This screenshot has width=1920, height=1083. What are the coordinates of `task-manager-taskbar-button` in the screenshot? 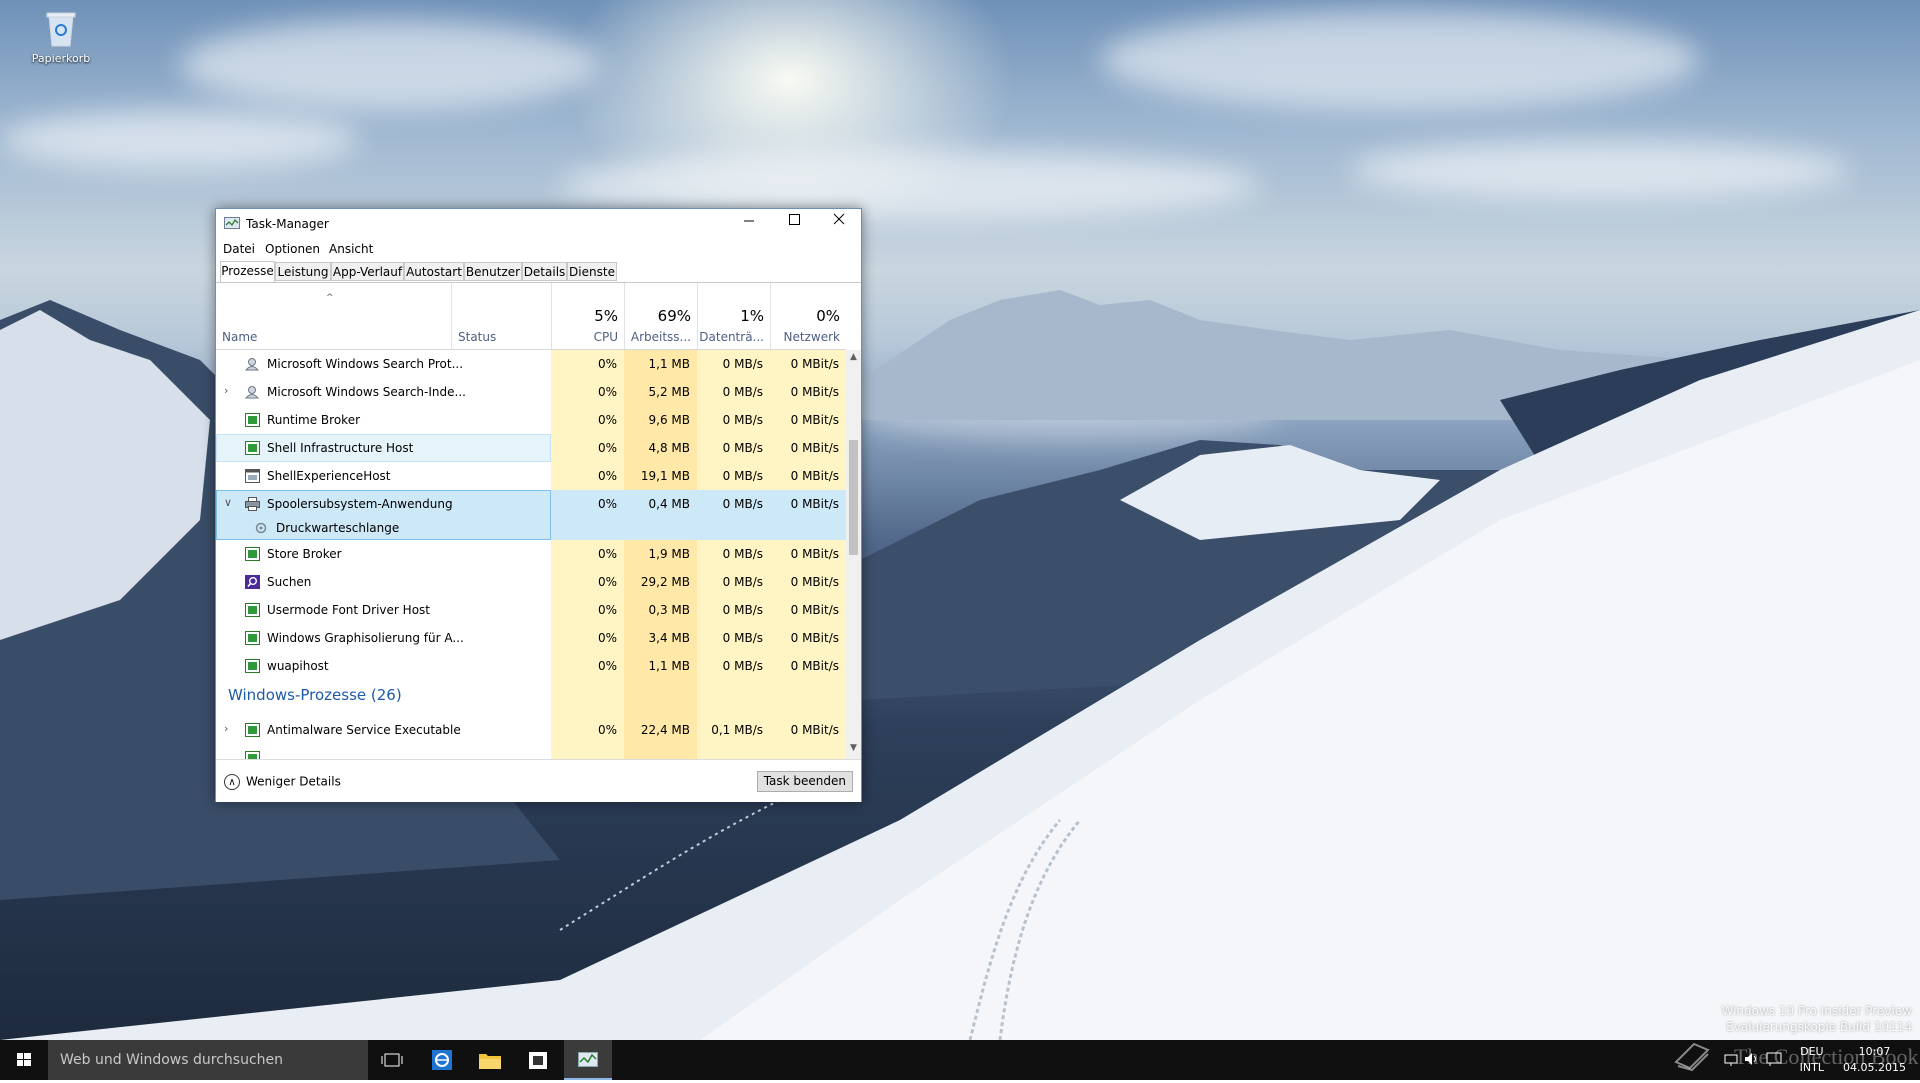 It's located at (588, 1060).